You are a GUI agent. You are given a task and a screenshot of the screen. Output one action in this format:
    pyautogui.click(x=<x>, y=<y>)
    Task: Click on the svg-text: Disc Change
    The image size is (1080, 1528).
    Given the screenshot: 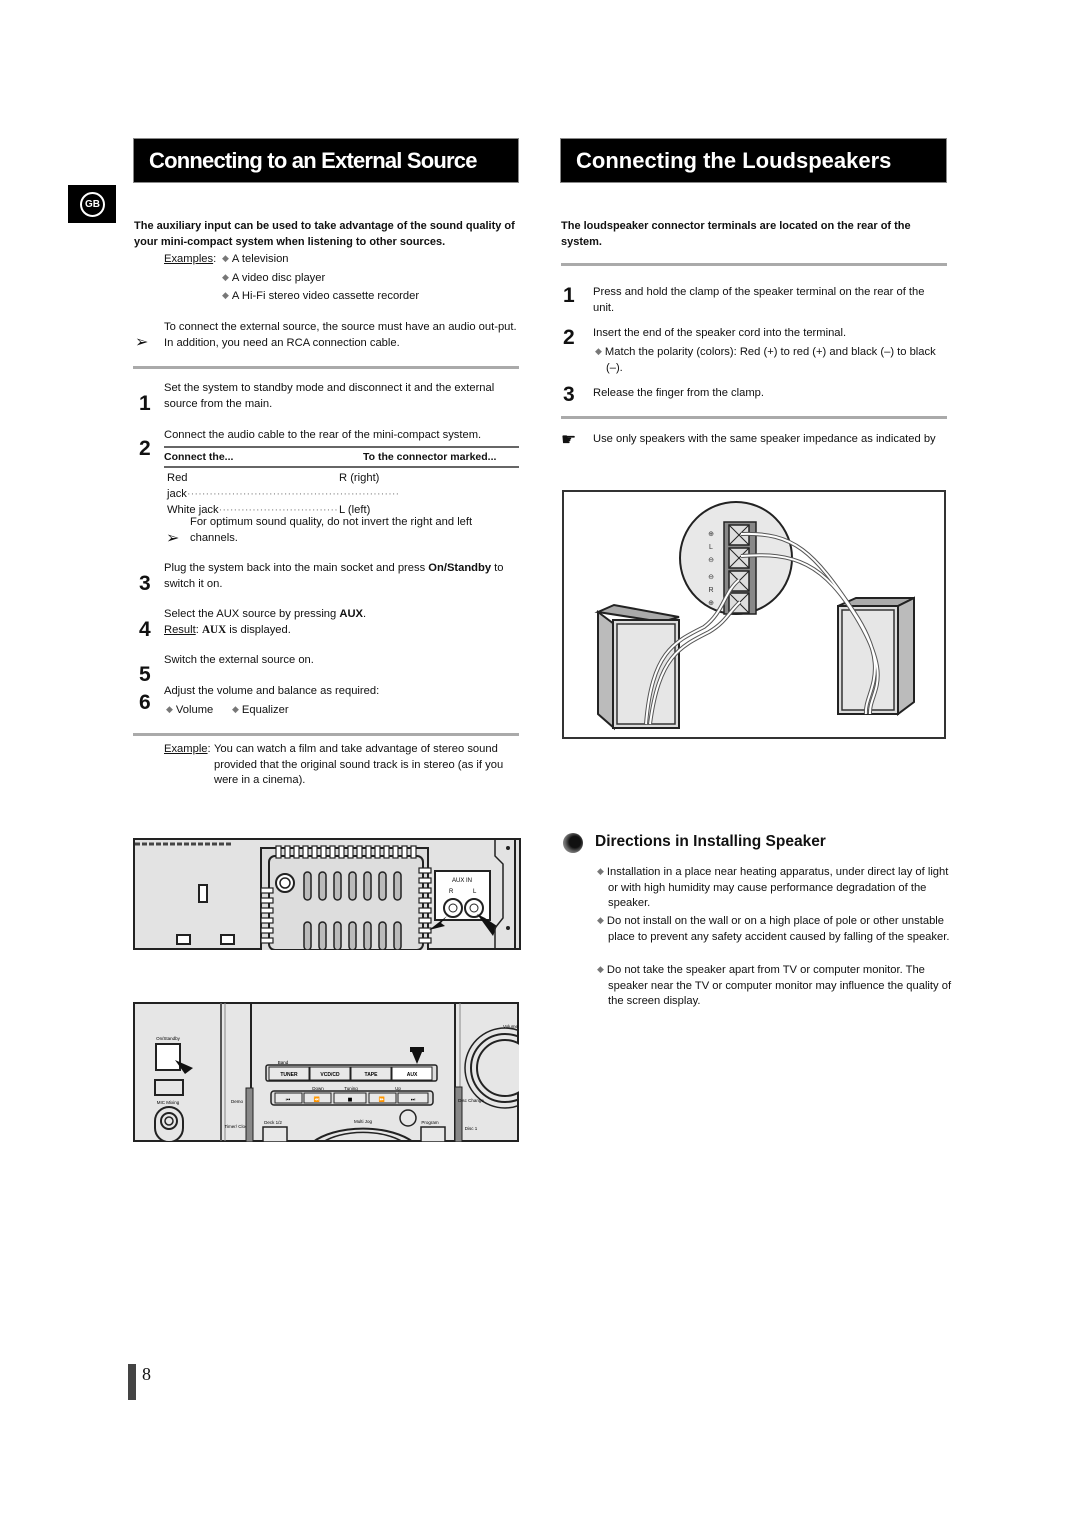 What is the action you would take?
    pyautogui.click(x=471, y=1100)
    